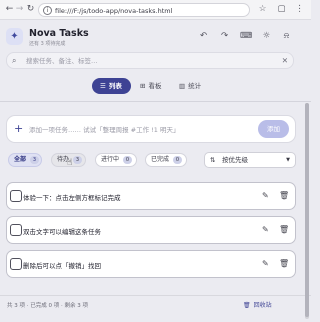  I want to click on task-text: 双击文字可以编辑这条任务, so click(62, 231).